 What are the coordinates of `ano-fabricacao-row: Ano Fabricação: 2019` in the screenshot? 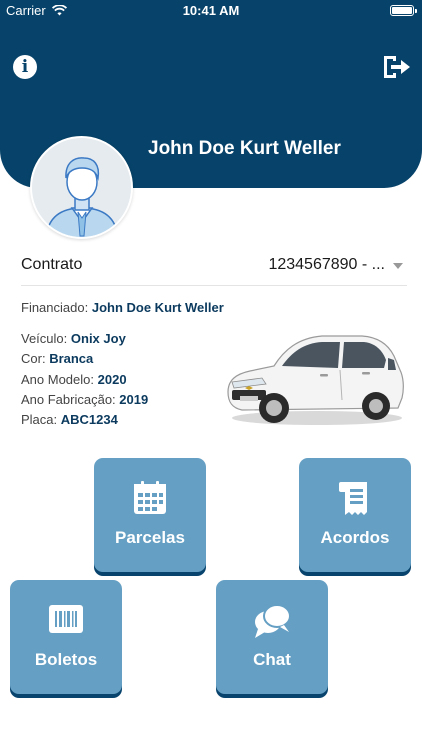 It's located at (84, 399).